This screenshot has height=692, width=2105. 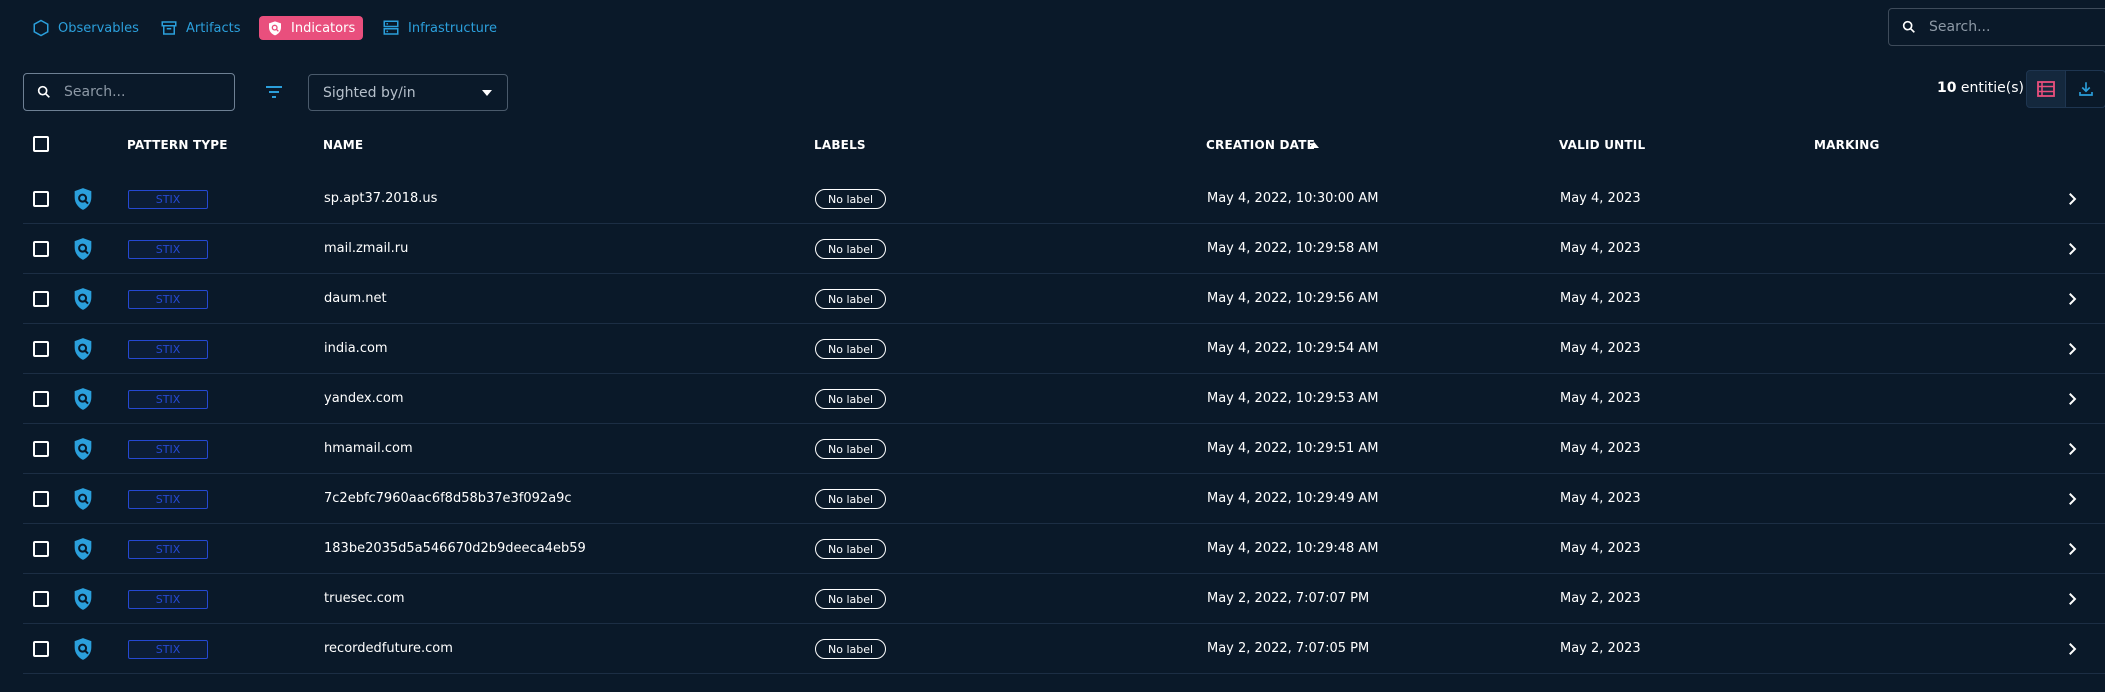 What do you see at coordinates (139, 92) in the screenshot?
I see `list-search-input` at bounding box center [139, 92].